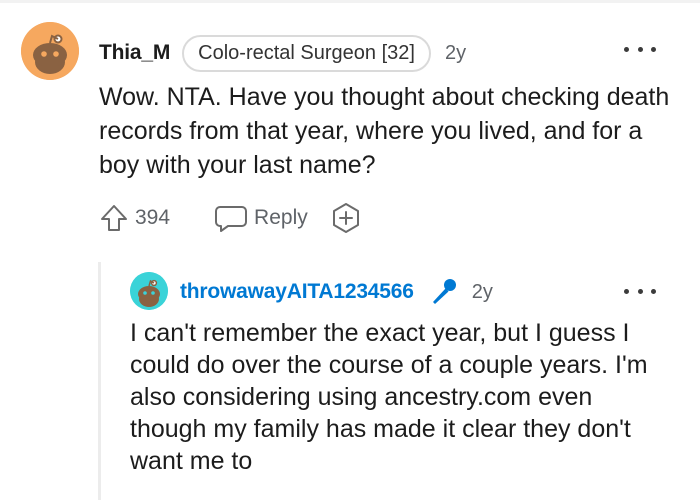 This screenshot has width=700, height=500. I want to click on comment-age: 2y, so click(455, 52).